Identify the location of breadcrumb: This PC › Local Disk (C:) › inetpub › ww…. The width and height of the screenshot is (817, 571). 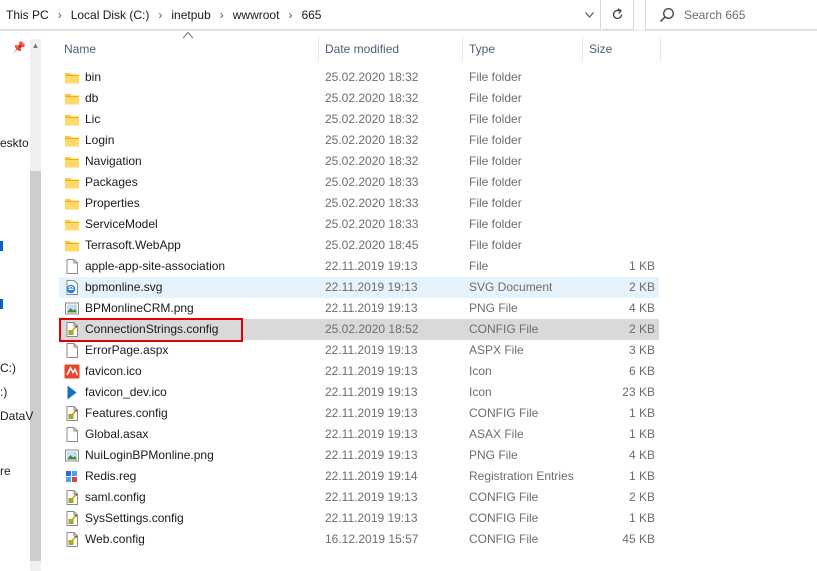
(163, 14).